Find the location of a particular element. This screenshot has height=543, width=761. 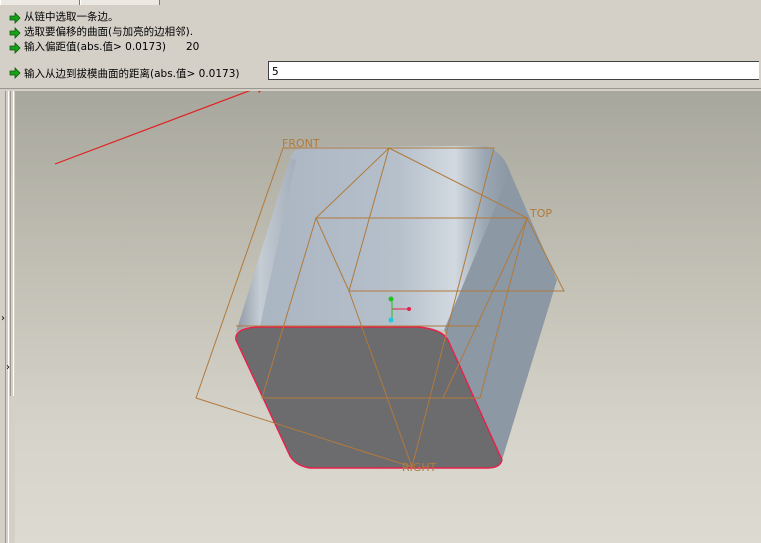

message-value: 20 is located at coordinates (192, 47).